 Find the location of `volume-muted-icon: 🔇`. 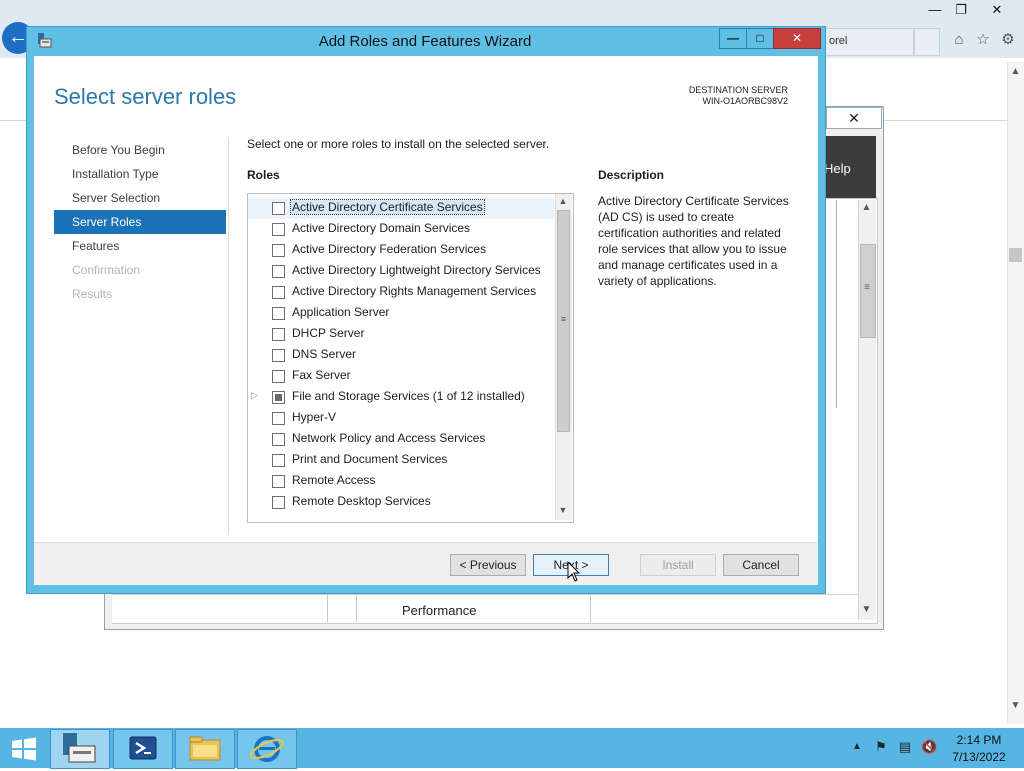

volume-muted-icon: 🔇 is located at coordinates (929, 747).